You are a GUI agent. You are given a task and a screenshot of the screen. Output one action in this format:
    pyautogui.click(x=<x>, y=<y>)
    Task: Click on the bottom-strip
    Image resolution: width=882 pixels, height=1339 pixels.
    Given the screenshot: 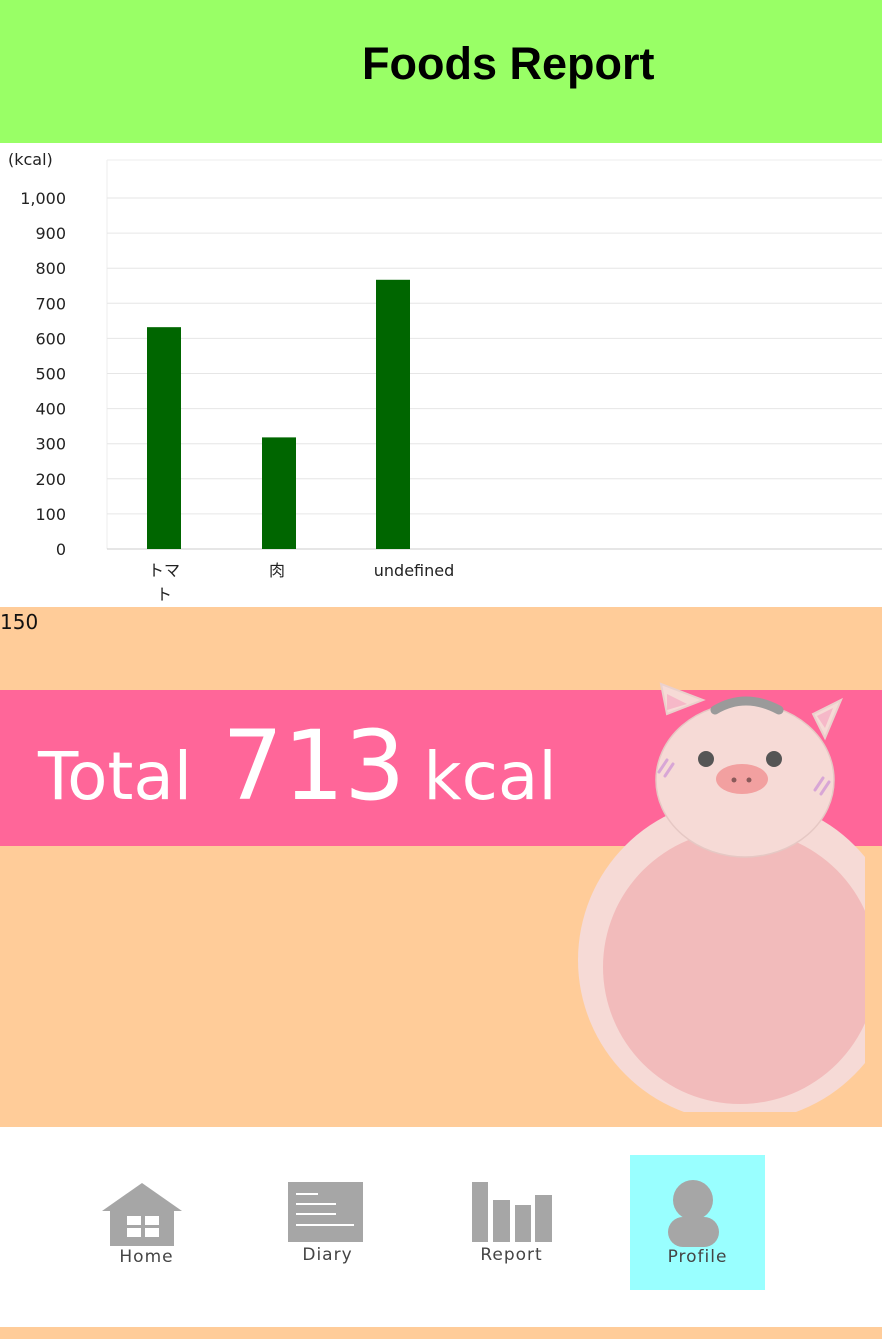 What is the action you would take?
    pyautogui.click(x=441, y=1333)
    